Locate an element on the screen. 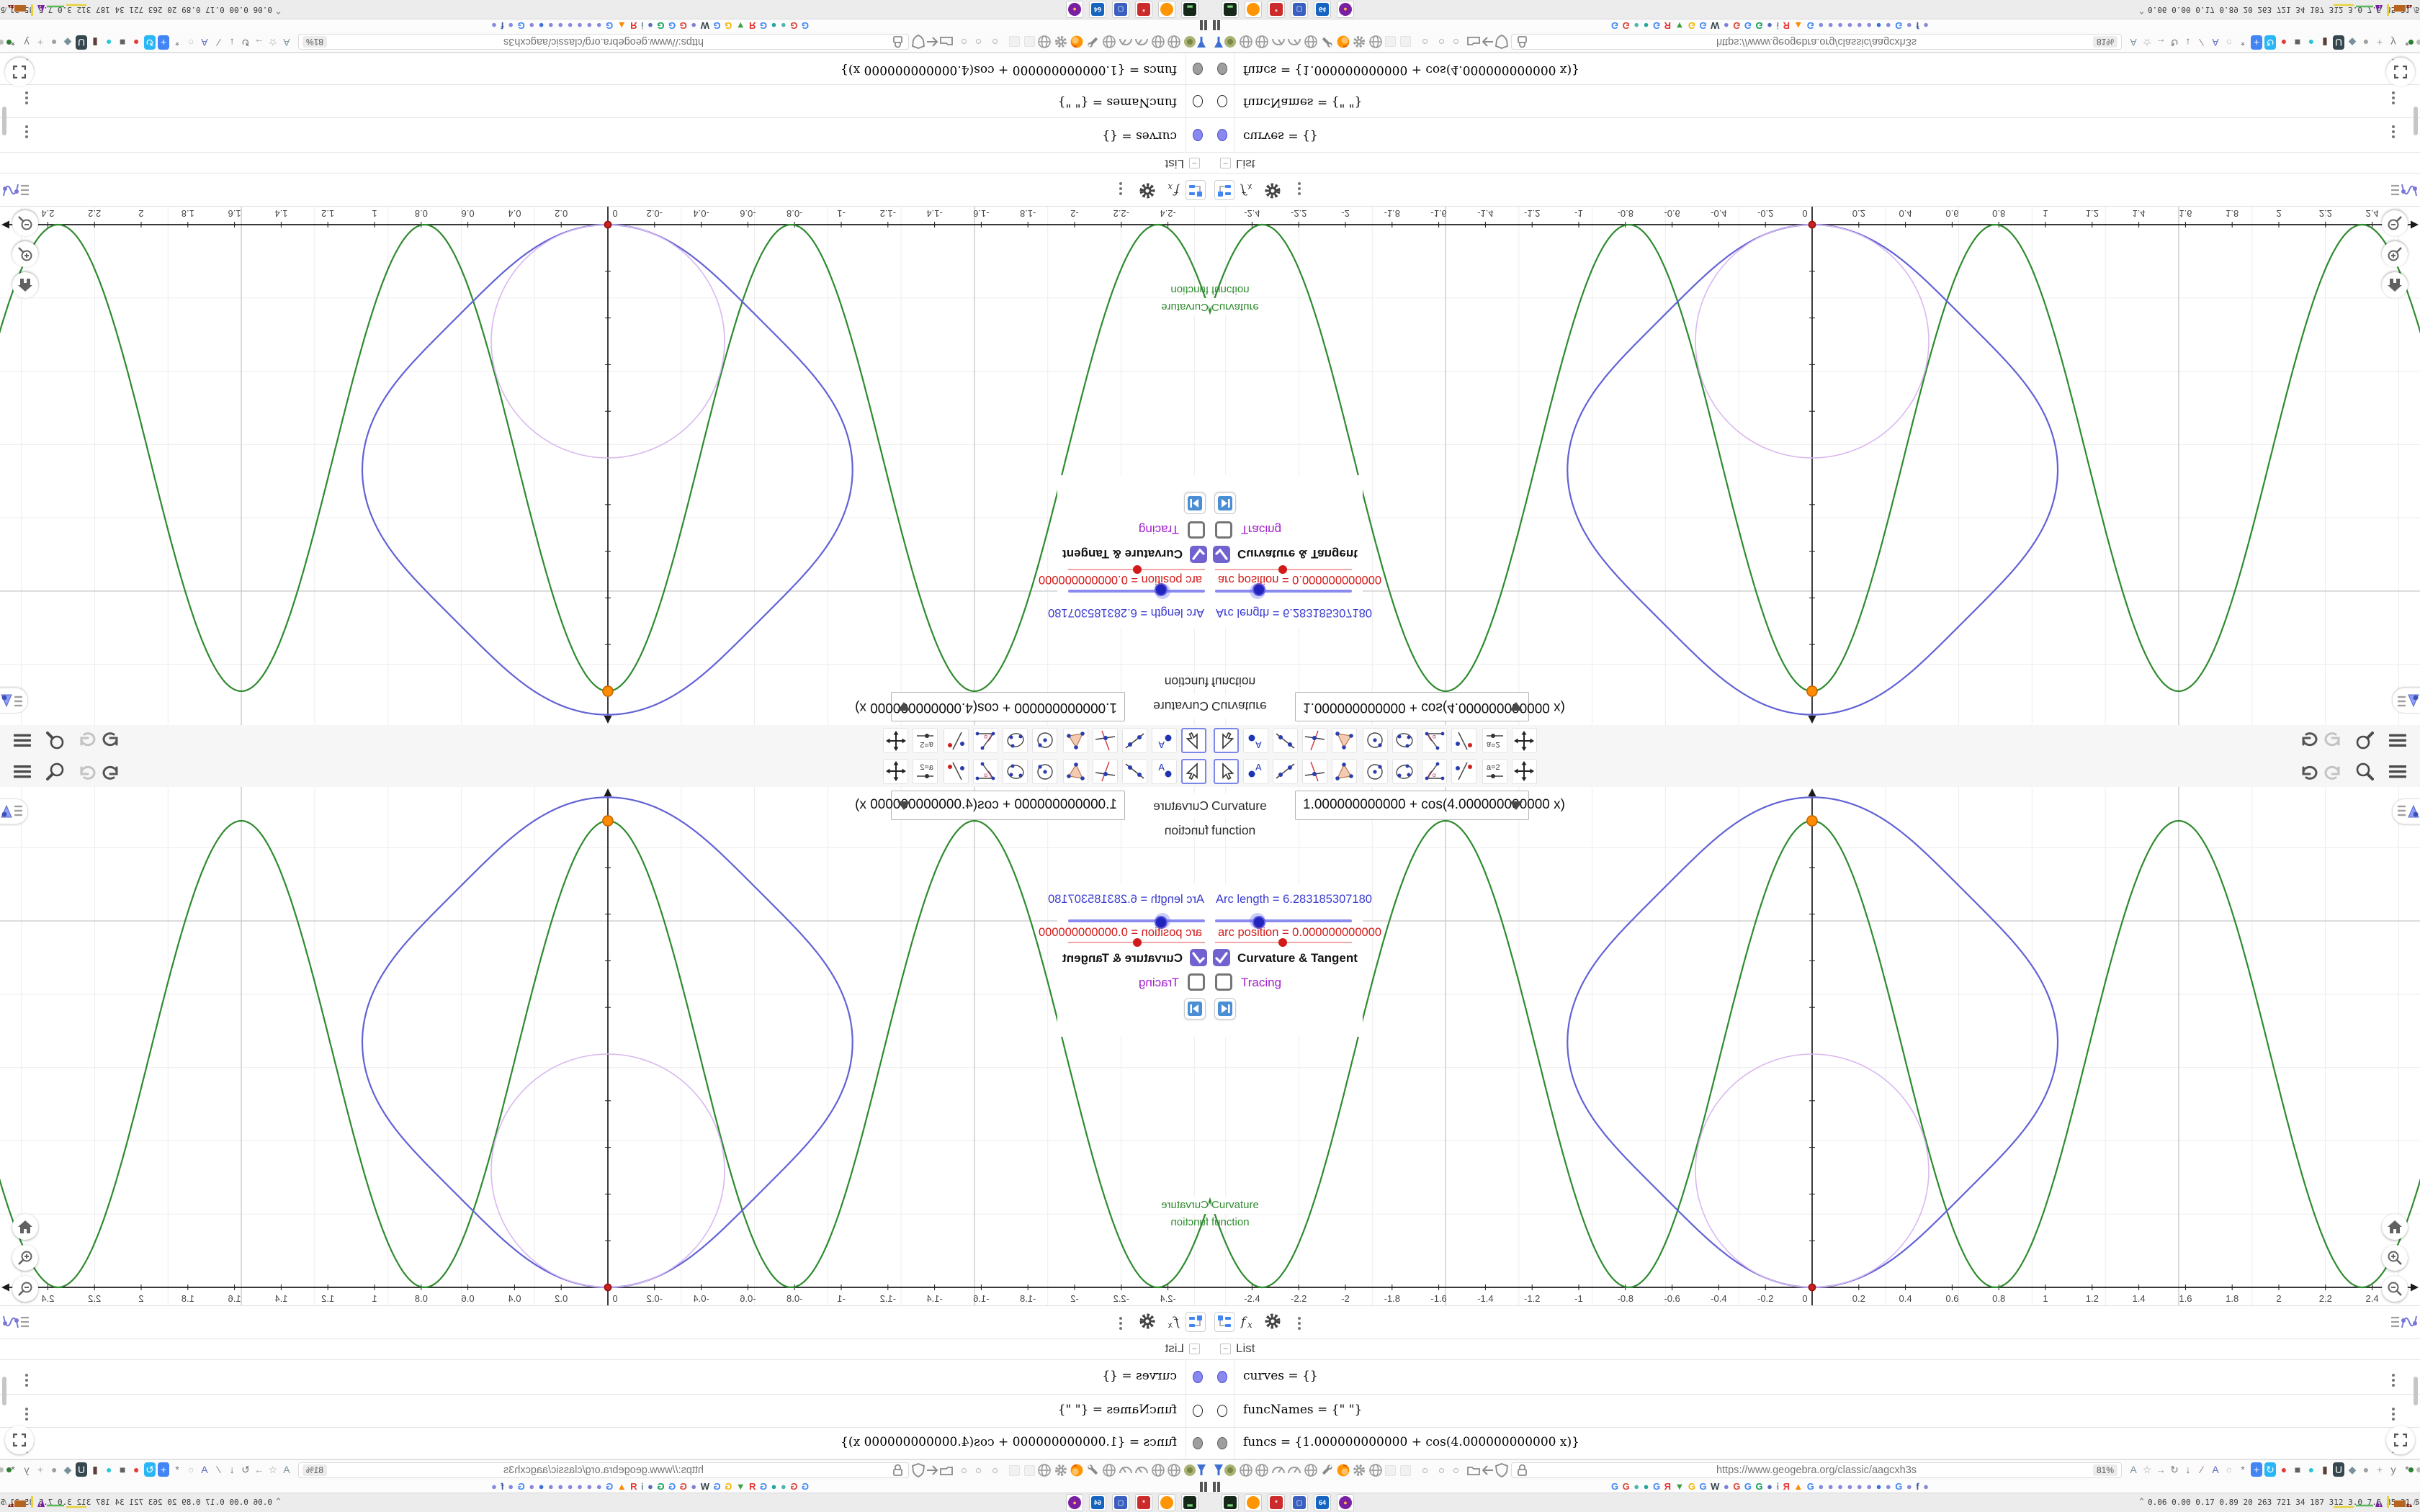 This screenshot has height=1512, width=2420. terminal-app: ▂ is located at coordinates (1230, 9).